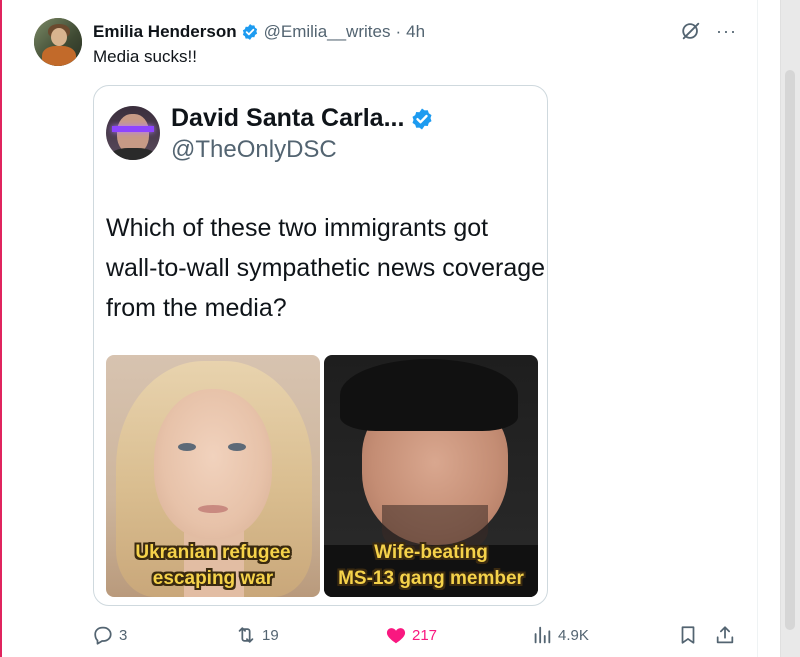 This screenshot has width=800, height=657. I want to click on bookmark-button, so click(688, 635).